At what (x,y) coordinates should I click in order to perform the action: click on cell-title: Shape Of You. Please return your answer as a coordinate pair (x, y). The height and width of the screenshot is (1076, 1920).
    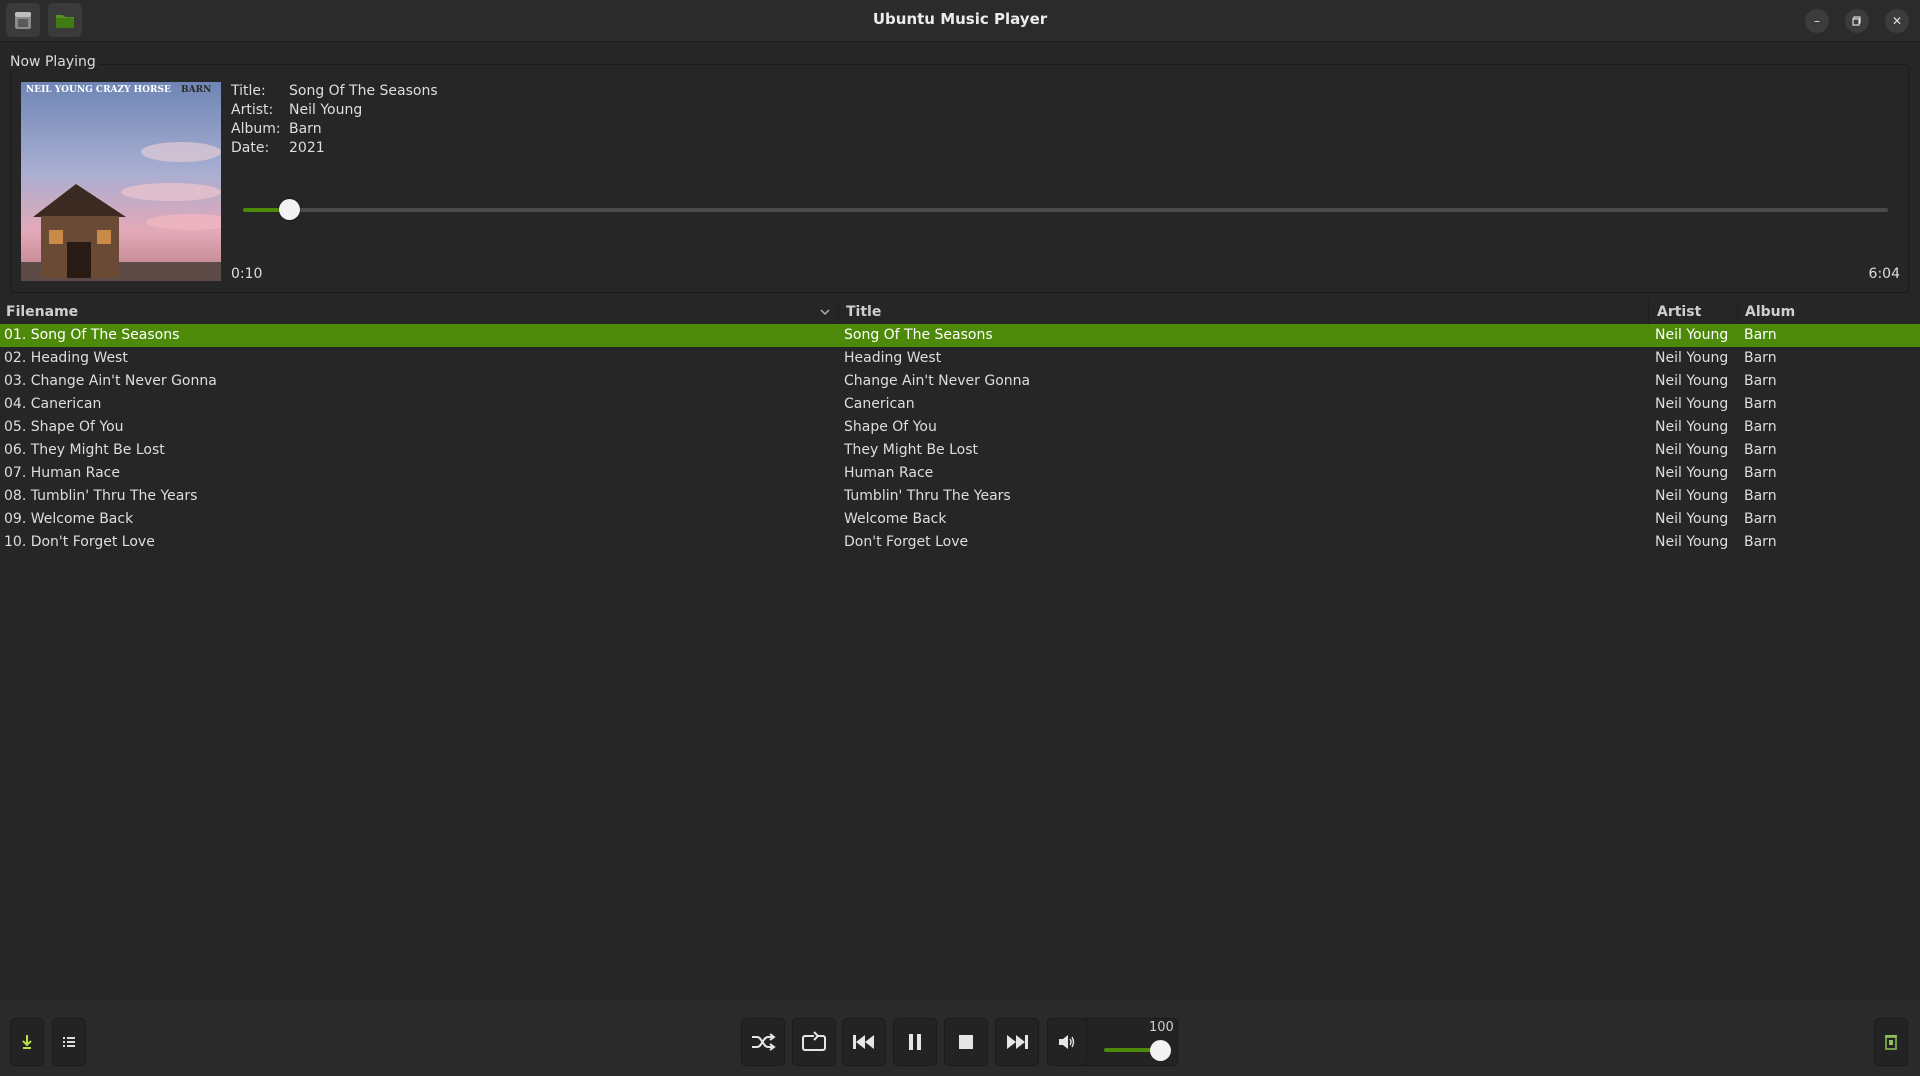
    Looking at the image, I should click on (890, 427).